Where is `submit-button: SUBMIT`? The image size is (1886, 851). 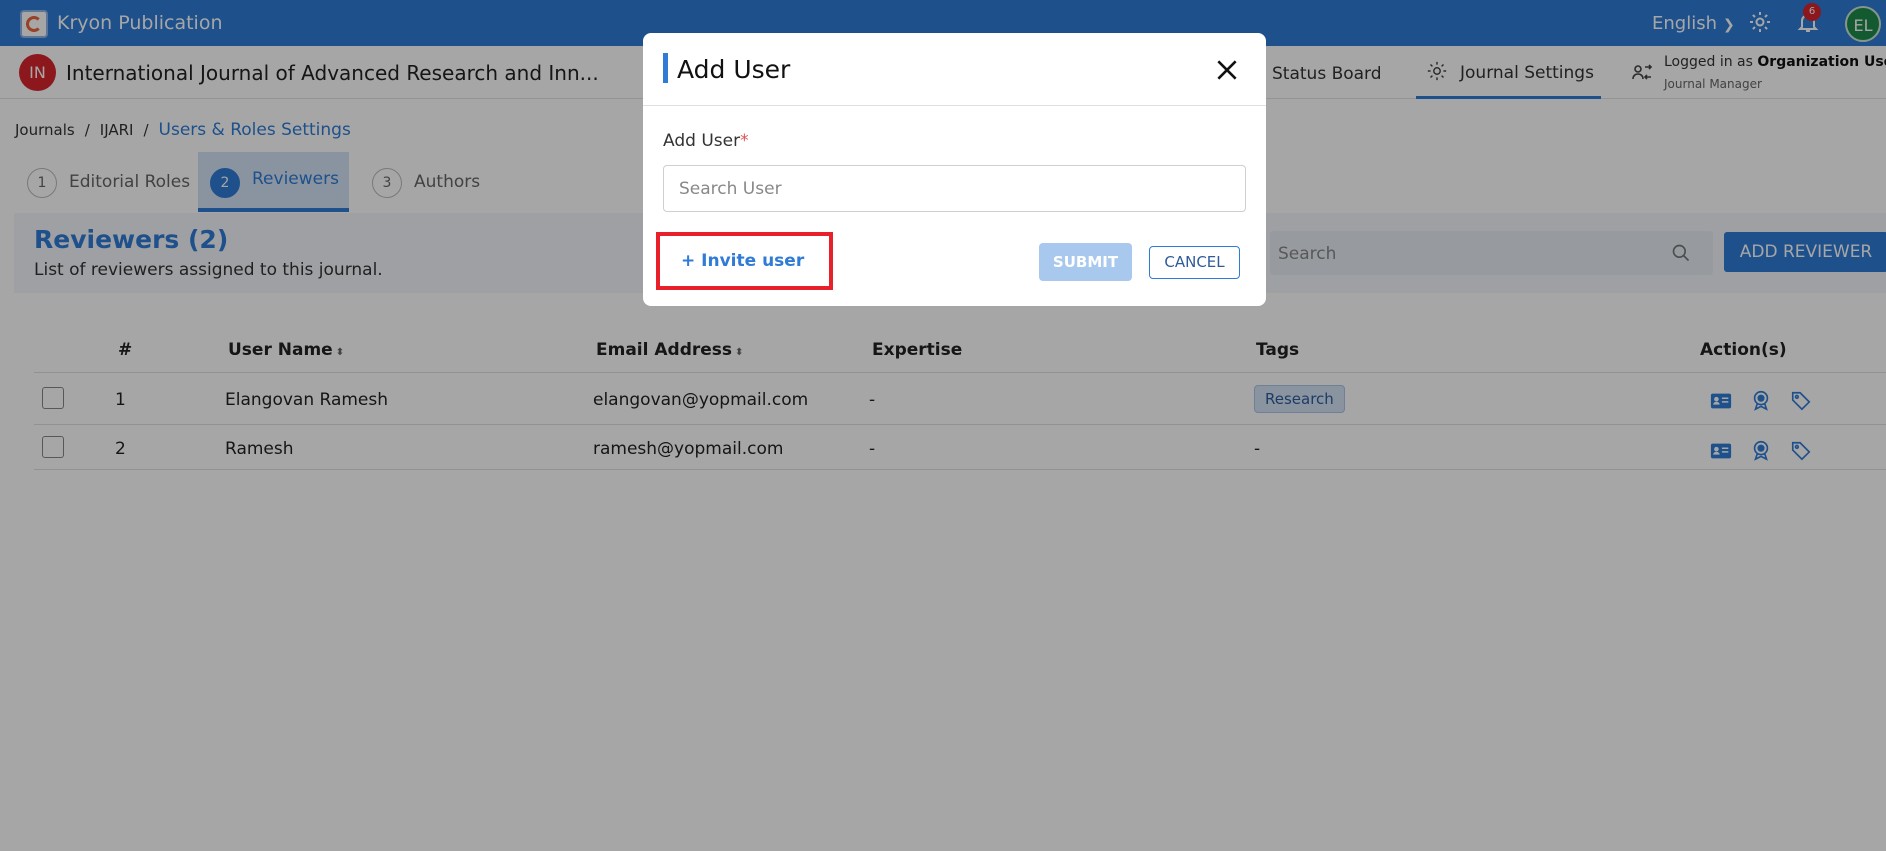 submit-button: SUBMIT is located at coordinates (1085, 262).